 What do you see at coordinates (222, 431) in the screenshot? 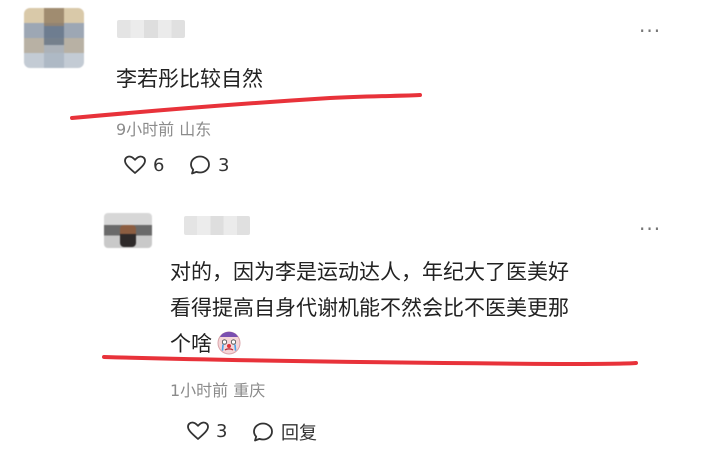
I see `like-count: 3` at bounding box center [222, 431].